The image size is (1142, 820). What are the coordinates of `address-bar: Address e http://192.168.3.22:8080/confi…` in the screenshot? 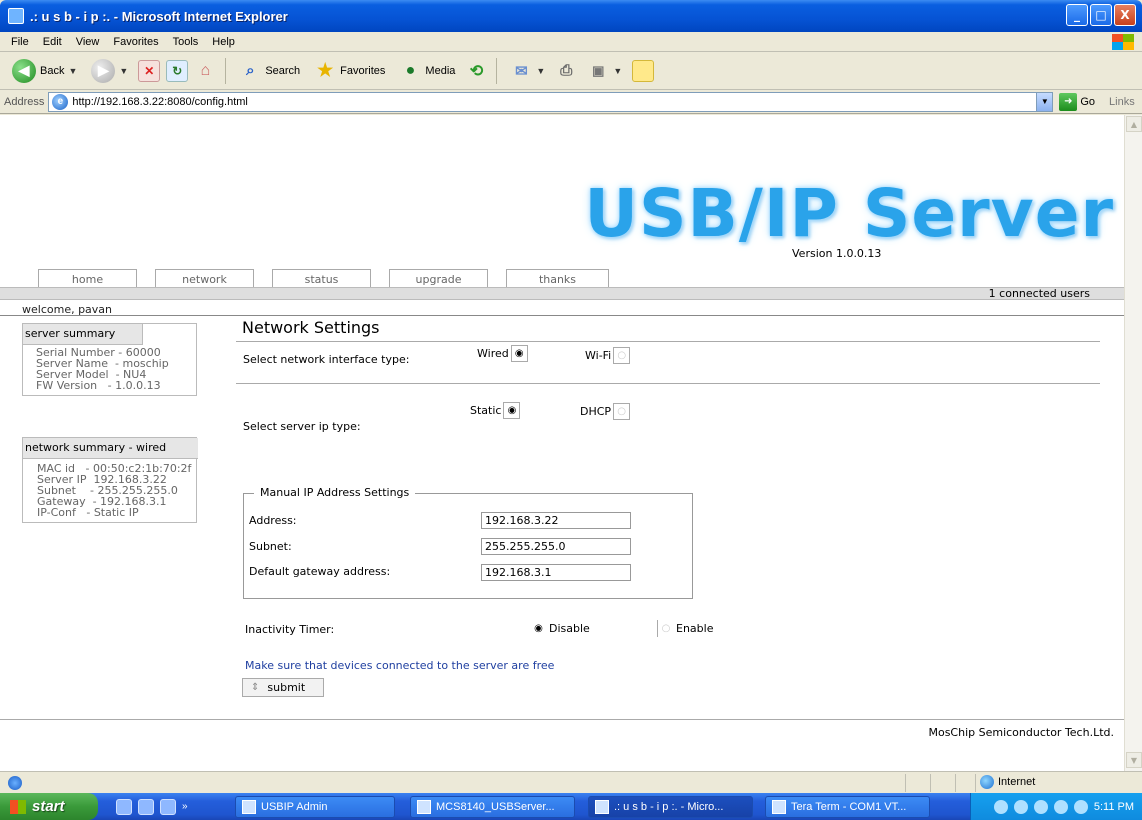 It's located at (571, 102).